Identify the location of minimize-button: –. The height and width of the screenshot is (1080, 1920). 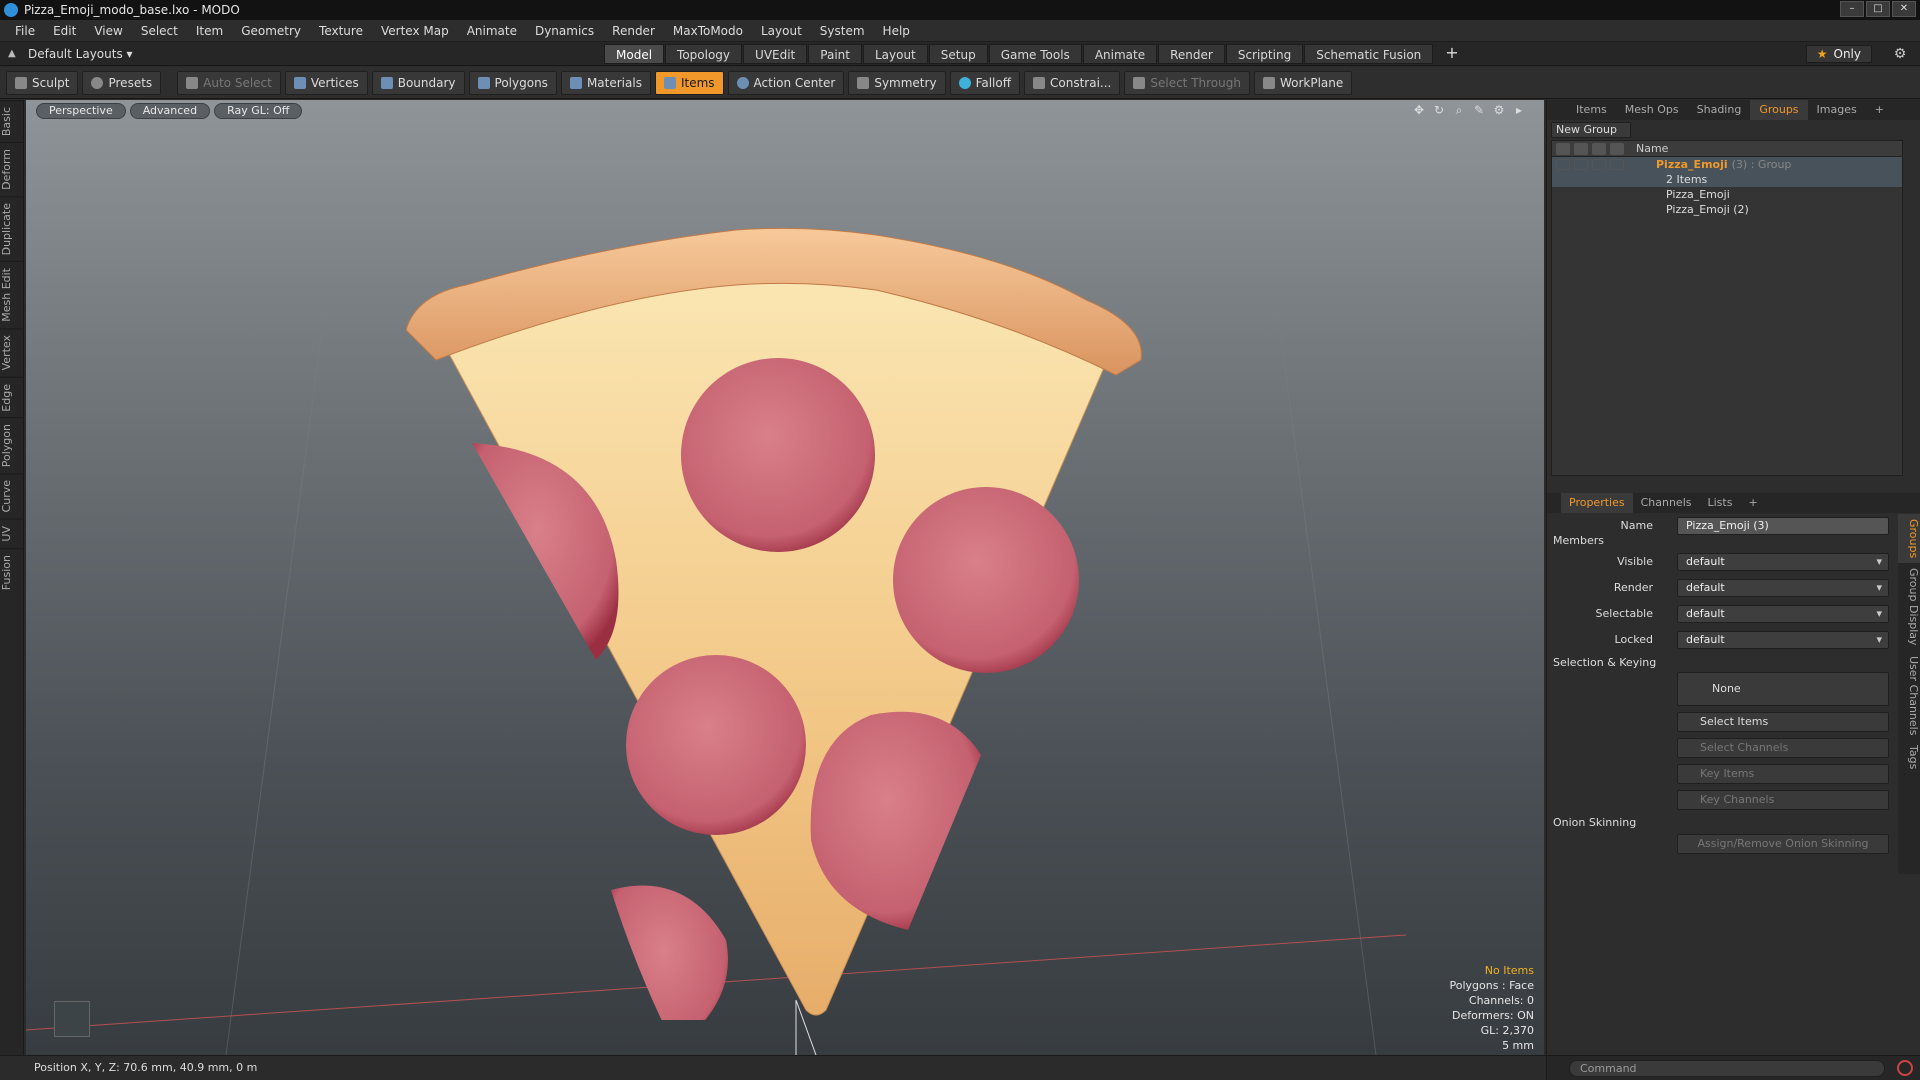
(1852, 9).